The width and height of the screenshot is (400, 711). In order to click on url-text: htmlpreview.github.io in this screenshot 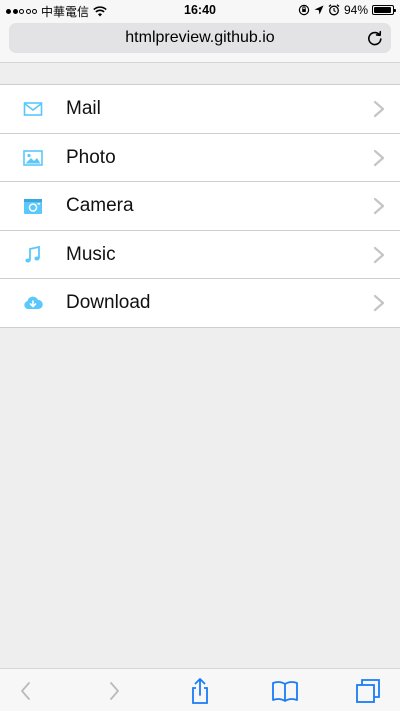, I will do `click(200, 38)`.